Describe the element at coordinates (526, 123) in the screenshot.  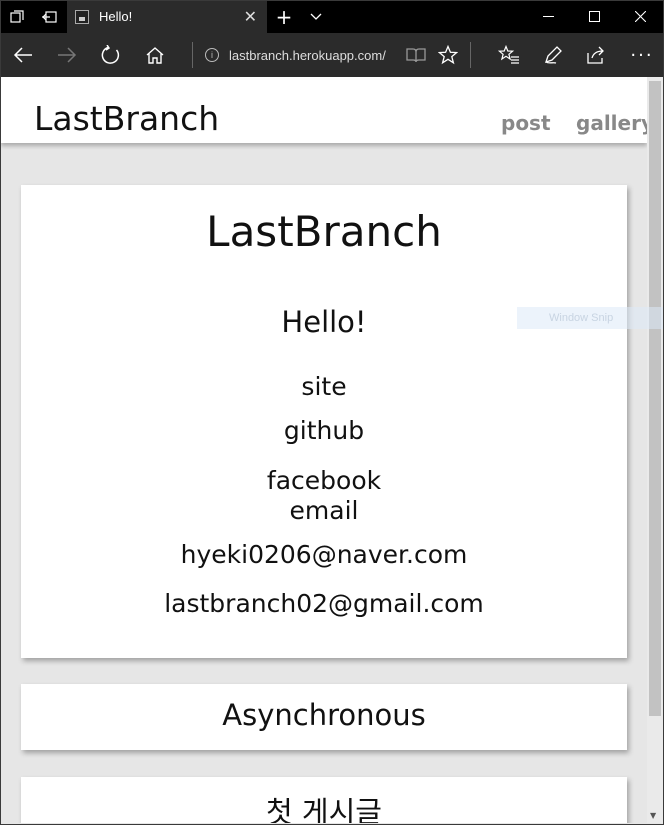
I see `nav-link-post: post` at that location.